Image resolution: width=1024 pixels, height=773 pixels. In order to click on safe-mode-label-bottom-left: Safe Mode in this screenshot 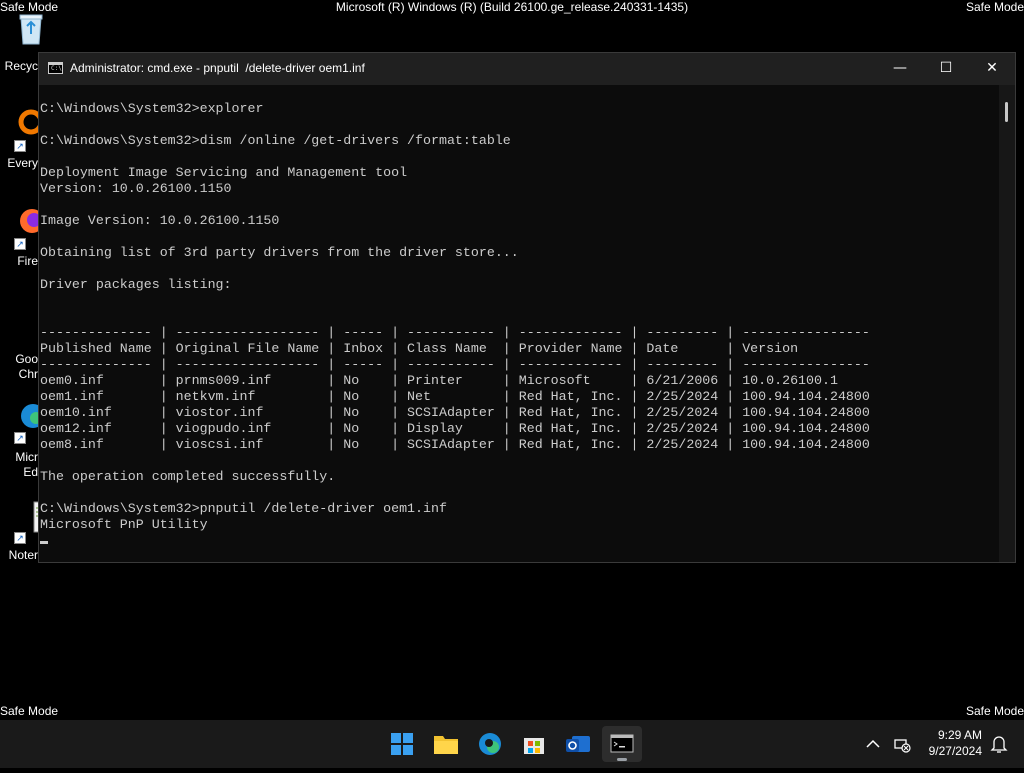, I will do `click(29, 711)`.